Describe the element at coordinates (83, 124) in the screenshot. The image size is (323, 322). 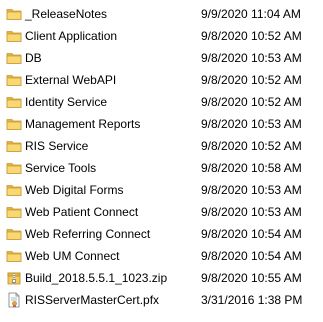
I see `file-name: Management Reports` at that location.